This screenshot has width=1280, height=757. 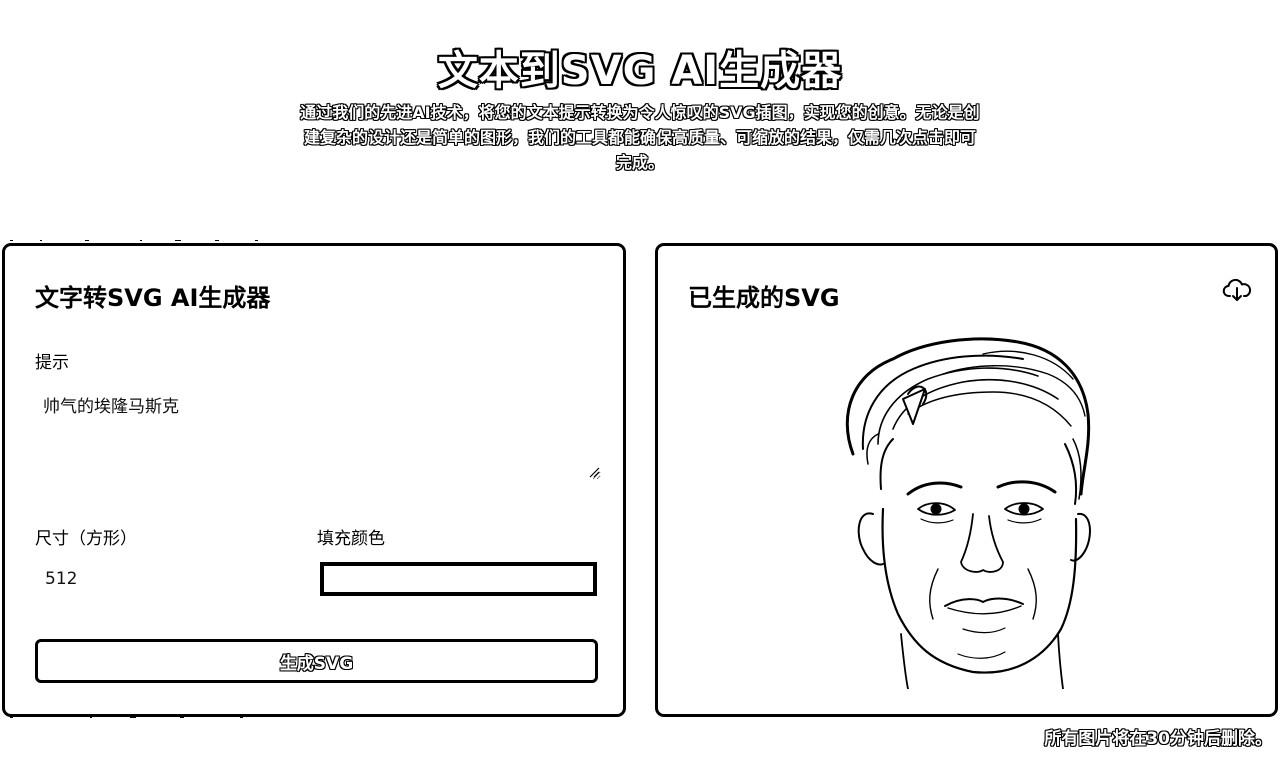 I want to click on prompt-label: 提示, so click(x=52, y=363).